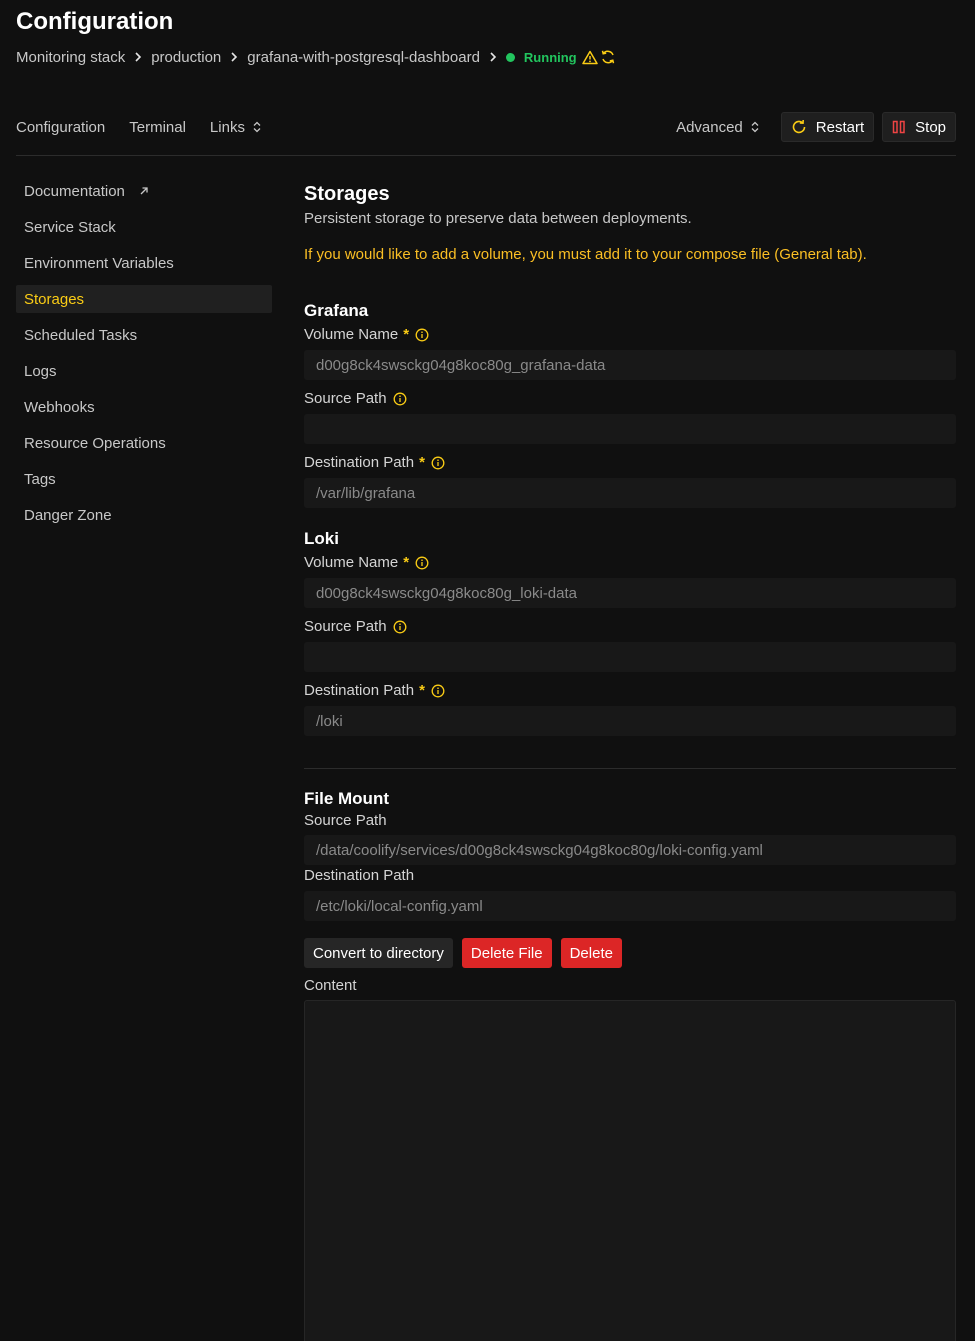  Describe the element at coordinates (70, 227) in the screenshot. I see `sidebar-item-label: Service Stack` at that location.